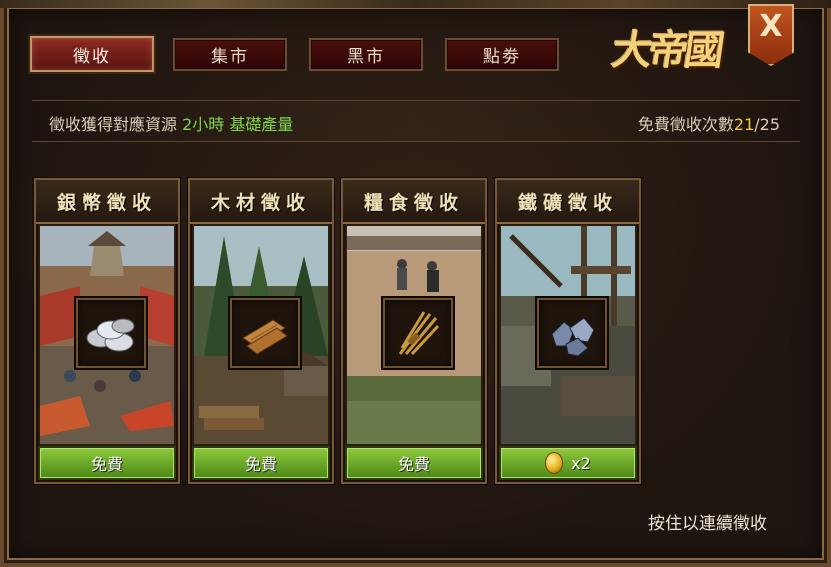  I want to click on card-art-mine, so click(568, 335).